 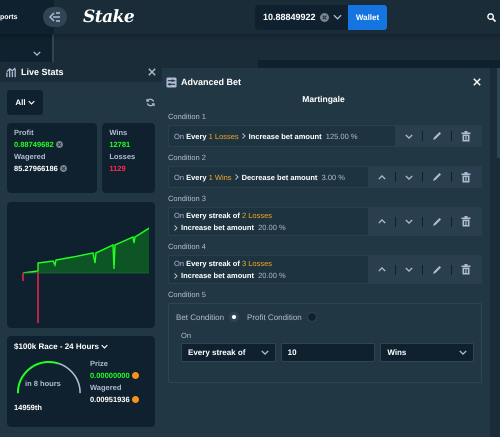 What do you see at coordinates (171, 82) in the screenshot?
I see `sliders-icon` at bounding box center [171, 82].